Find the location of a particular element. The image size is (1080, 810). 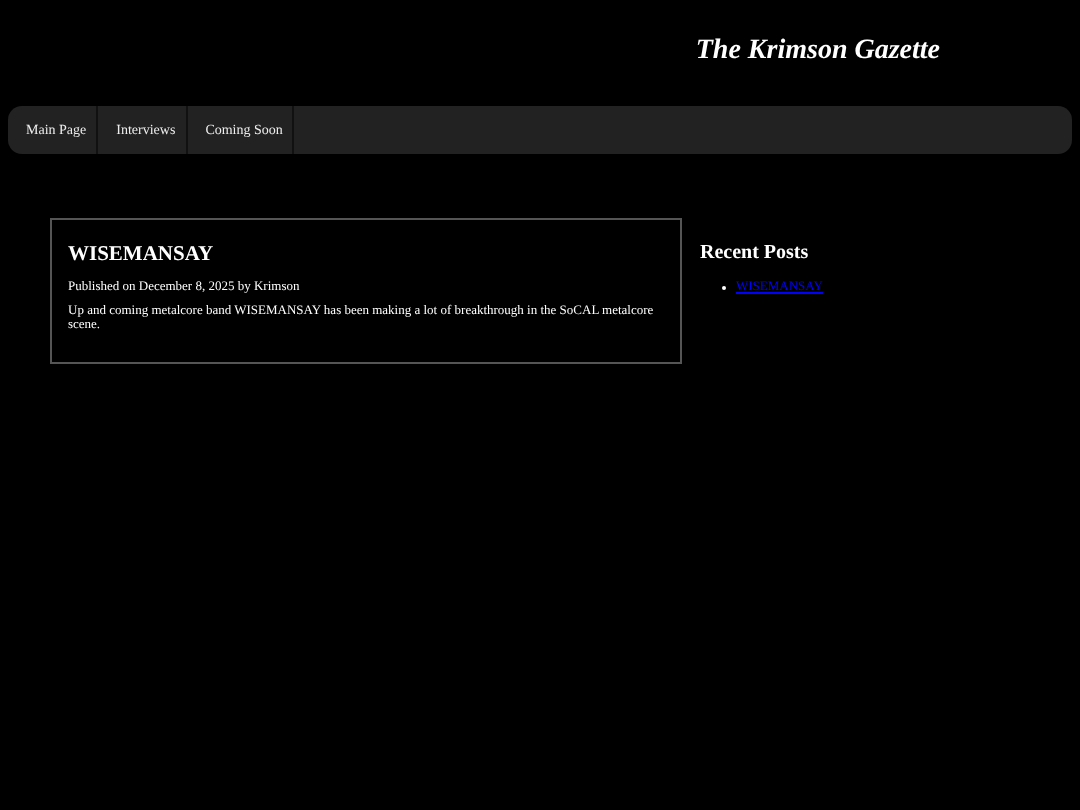

sidebar-heading: Recent Posts is located at coordinates (755, 253).